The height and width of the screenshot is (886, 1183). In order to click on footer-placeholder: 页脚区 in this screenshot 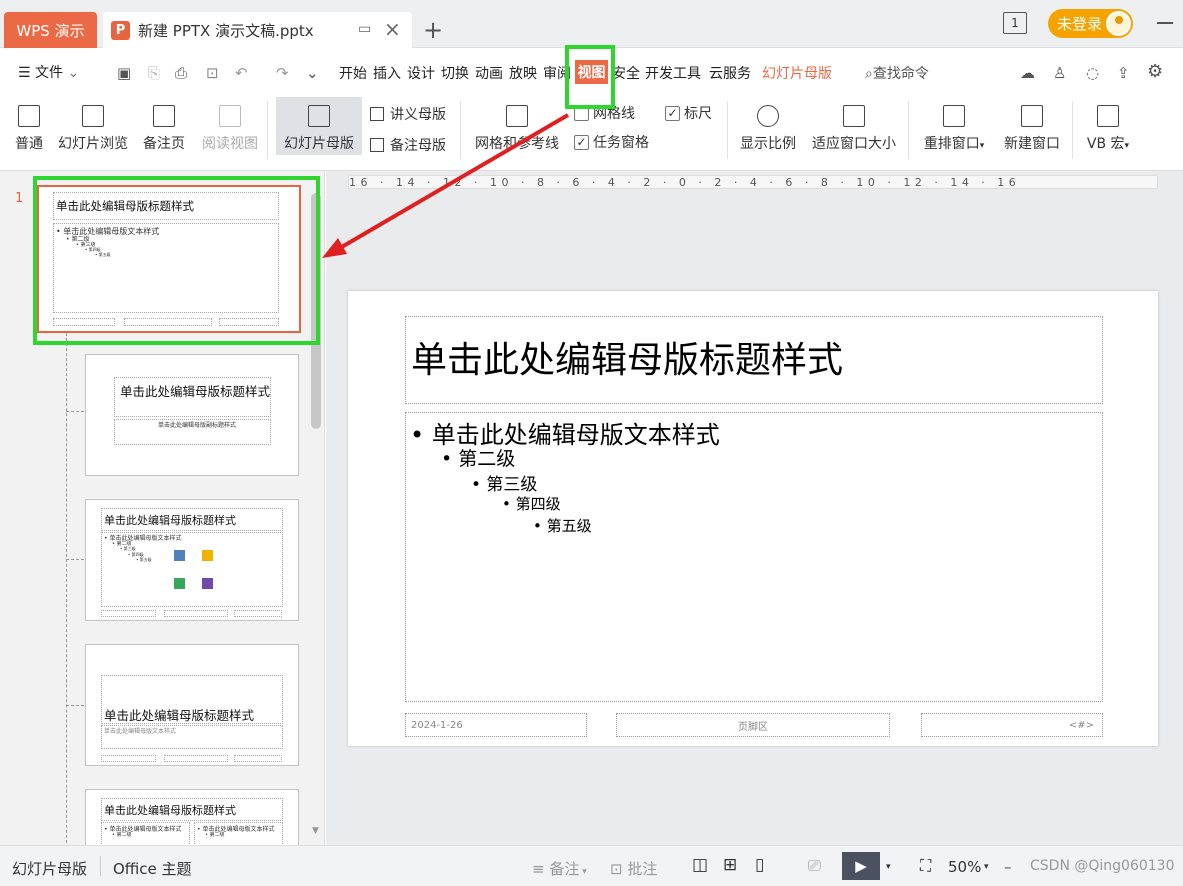, I will do `click(753, 725)`.